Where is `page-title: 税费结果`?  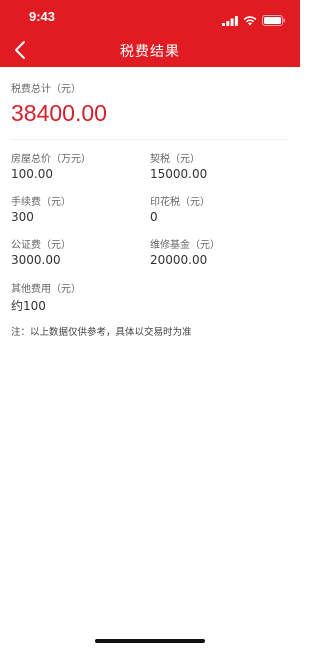 page-title: 税费结果 is located at coordinates (150, 52).